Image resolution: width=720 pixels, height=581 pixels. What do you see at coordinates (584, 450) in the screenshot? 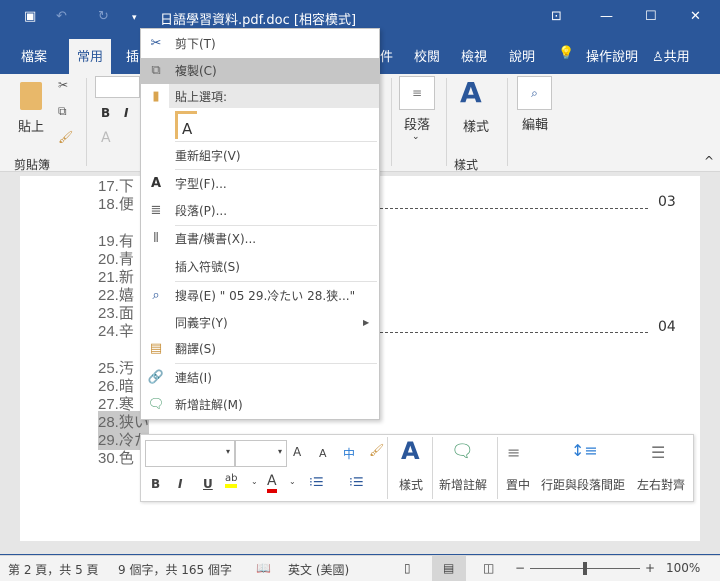
I see `line-spacing-icon: ↕≡` at bounding box center [584, 450].